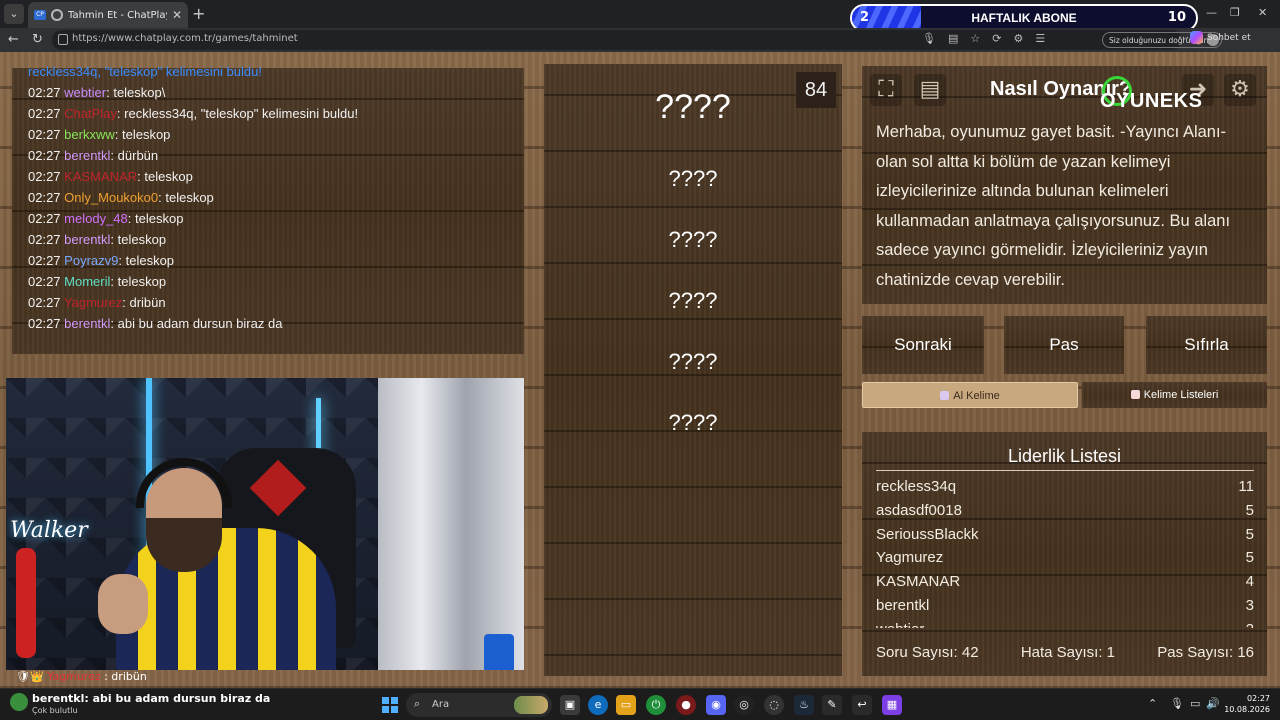 Image resolution: width=1280 pixels, height=720 pixels. Describe the element at coordinates (100, 176) in the screenshot. I see `chat-username: KASMANAR` at that location.